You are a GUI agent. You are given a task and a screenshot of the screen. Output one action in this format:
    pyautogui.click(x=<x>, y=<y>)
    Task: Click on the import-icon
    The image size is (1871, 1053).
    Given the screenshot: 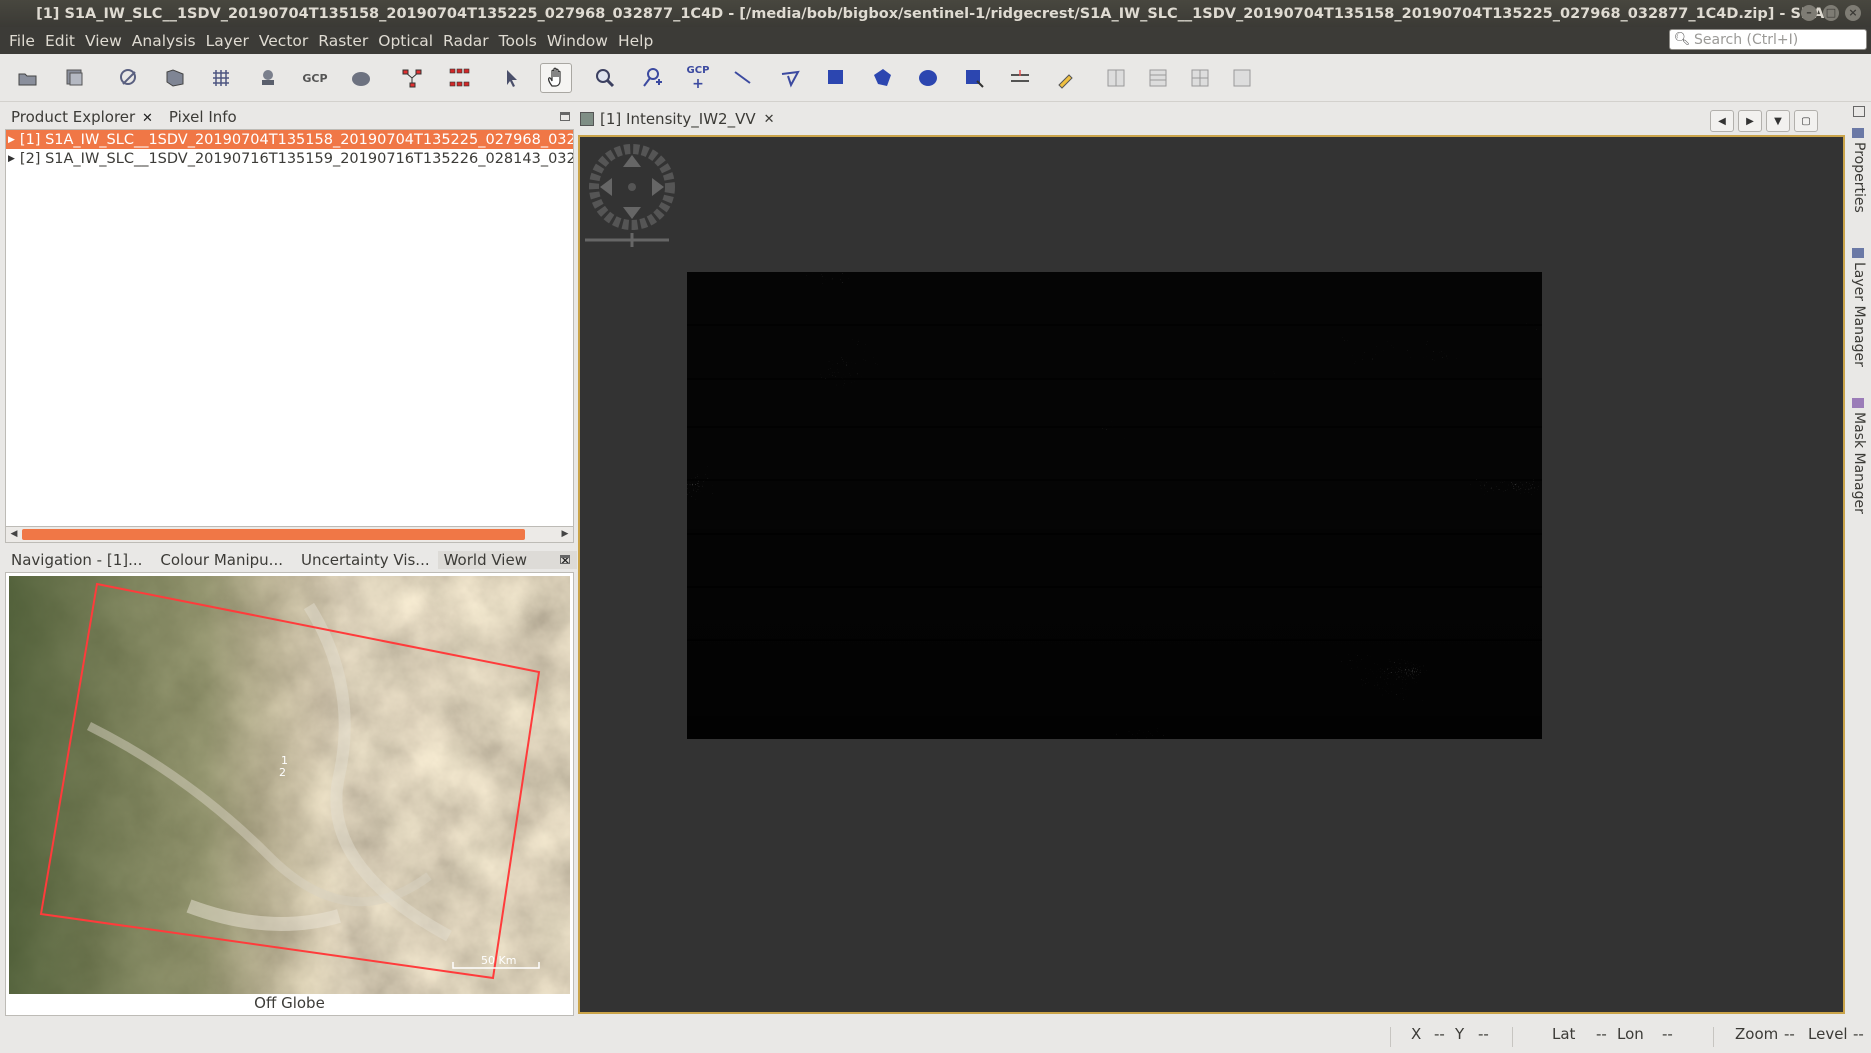 What is the action you would take?
    pyautogui.click(x=175, y=78)
    